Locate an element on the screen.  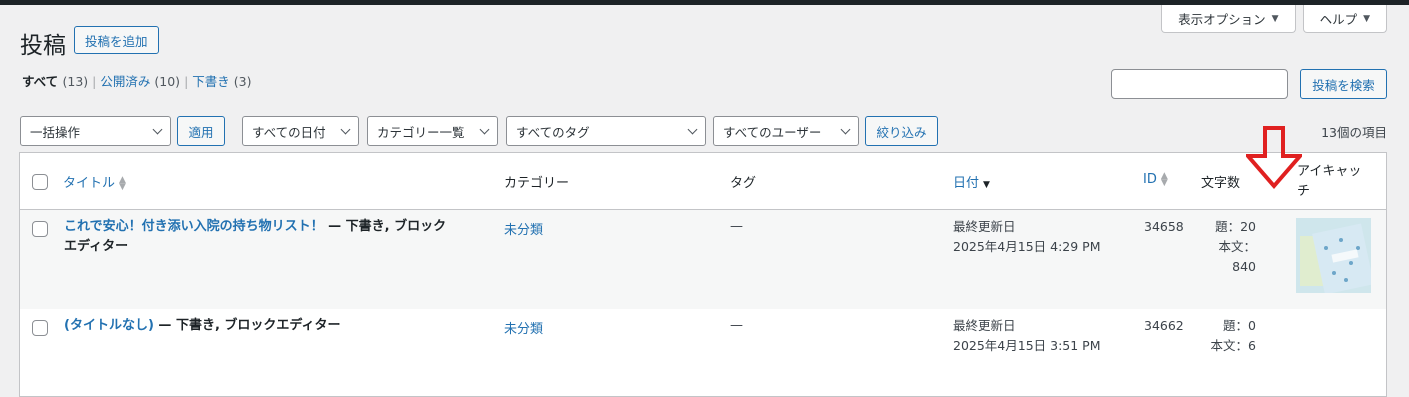
post-state: — 下書き, ブロックエディター is located at coordinates (247, 325).